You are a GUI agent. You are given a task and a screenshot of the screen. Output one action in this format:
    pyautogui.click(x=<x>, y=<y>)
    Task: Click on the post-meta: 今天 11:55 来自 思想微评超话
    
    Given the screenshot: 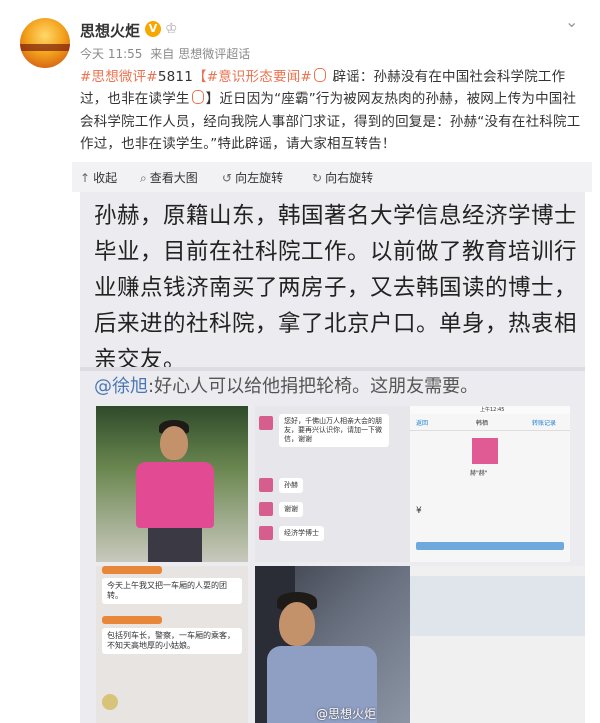 What is the action you would take?
    pyautogui.click(x=167, y=53)
    